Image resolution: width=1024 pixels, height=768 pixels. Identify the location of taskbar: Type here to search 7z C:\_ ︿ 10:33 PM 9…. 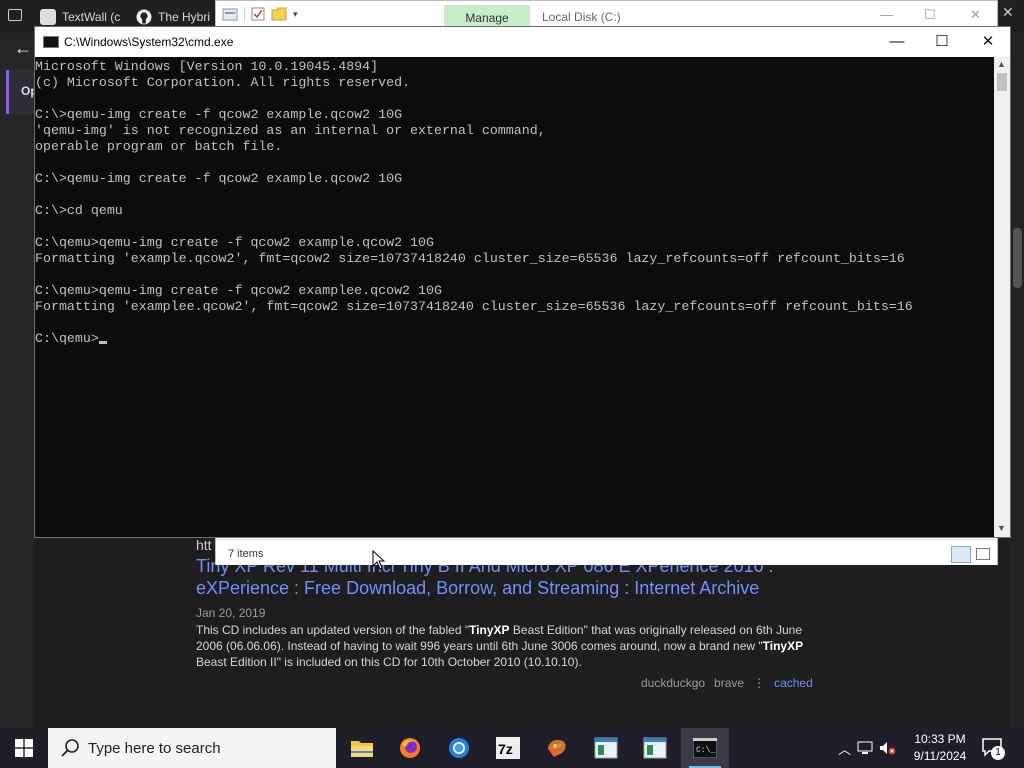
(512, 748).